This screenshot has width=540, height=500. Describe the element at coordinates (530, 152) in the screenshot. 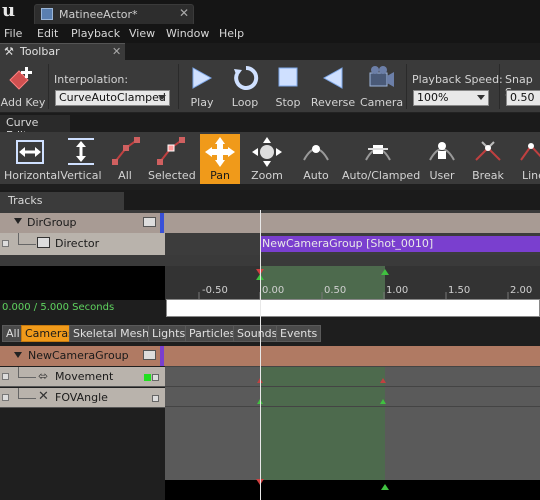

I see `linear-tangent-icon` at that location.